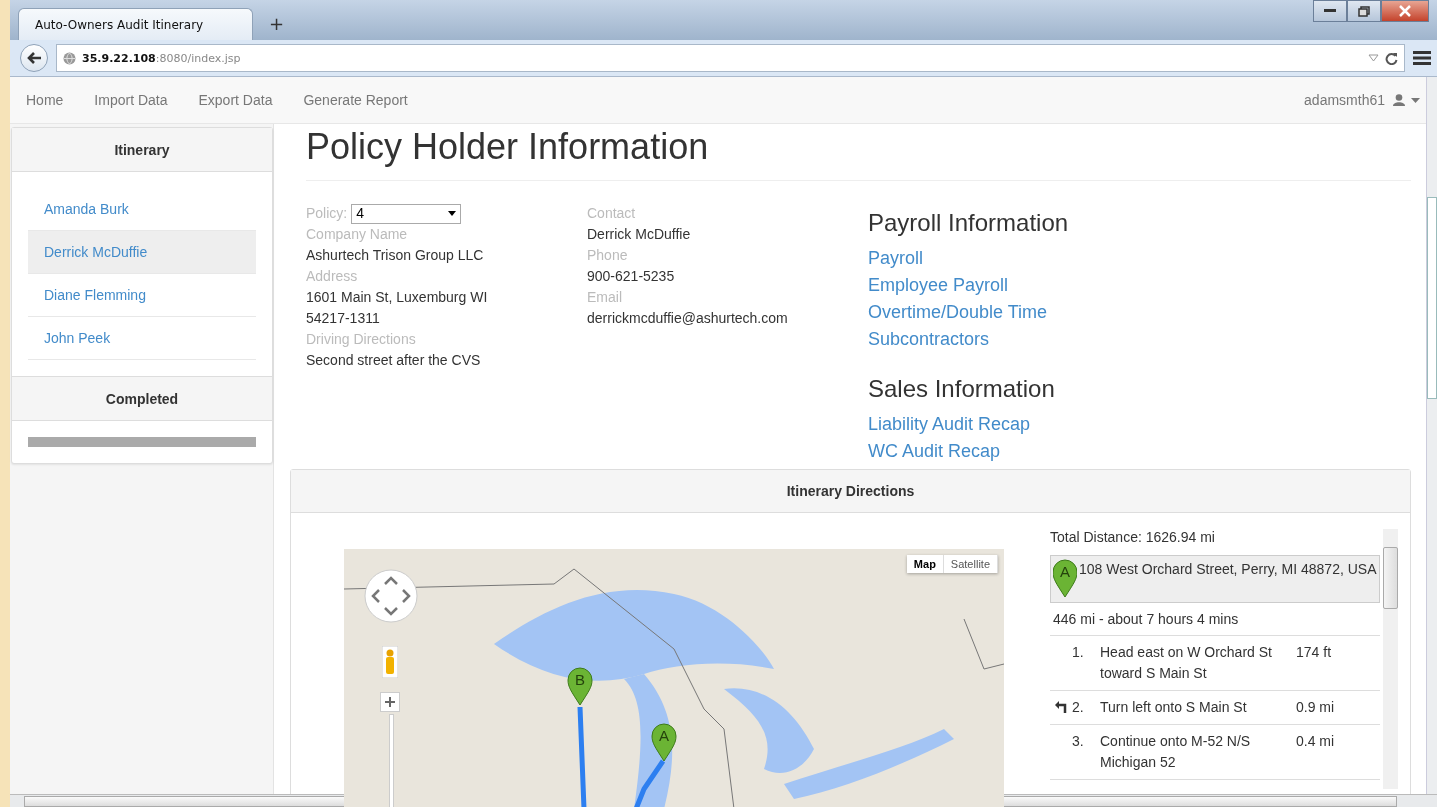  Describe the element at coordinates (361, 339) in the screenshot. I see `field-label: Driving Directions` at that location.